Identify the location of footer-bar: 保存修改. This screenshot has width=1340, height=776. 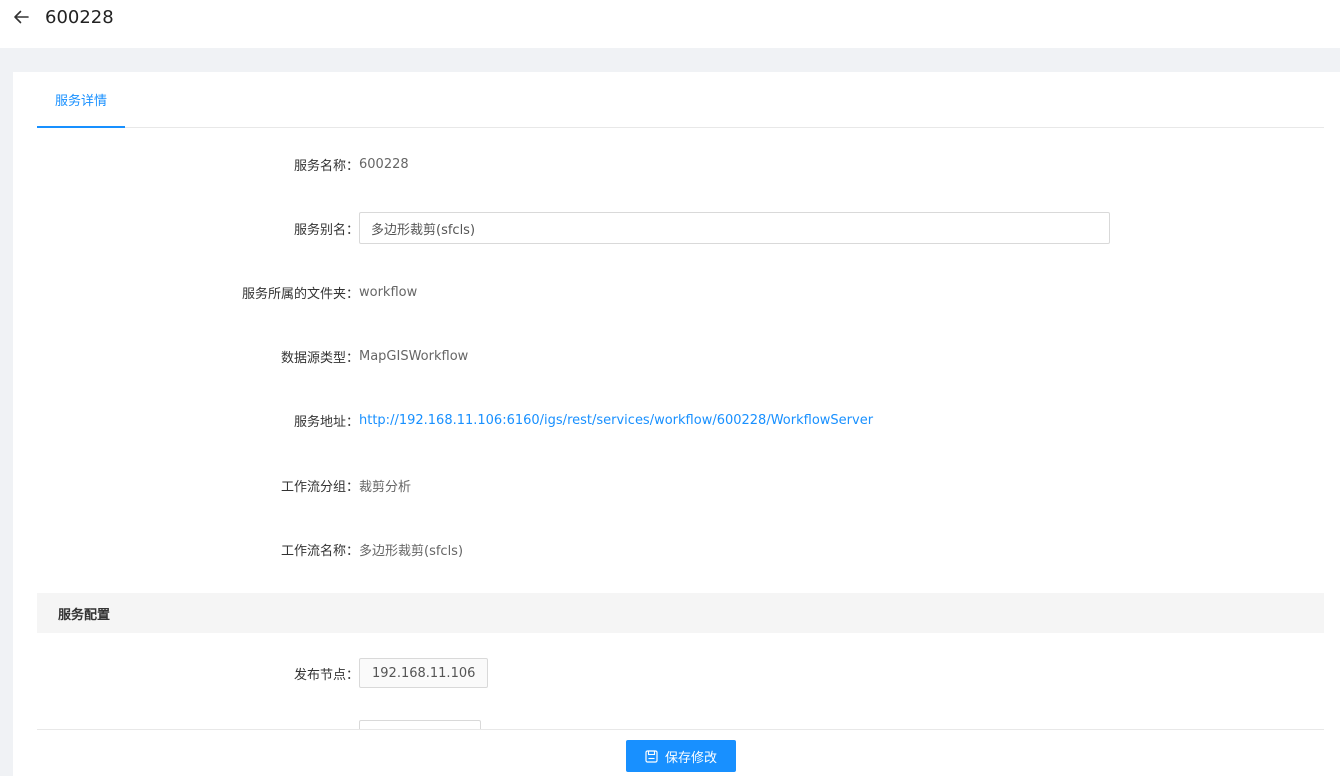
(680, 752).